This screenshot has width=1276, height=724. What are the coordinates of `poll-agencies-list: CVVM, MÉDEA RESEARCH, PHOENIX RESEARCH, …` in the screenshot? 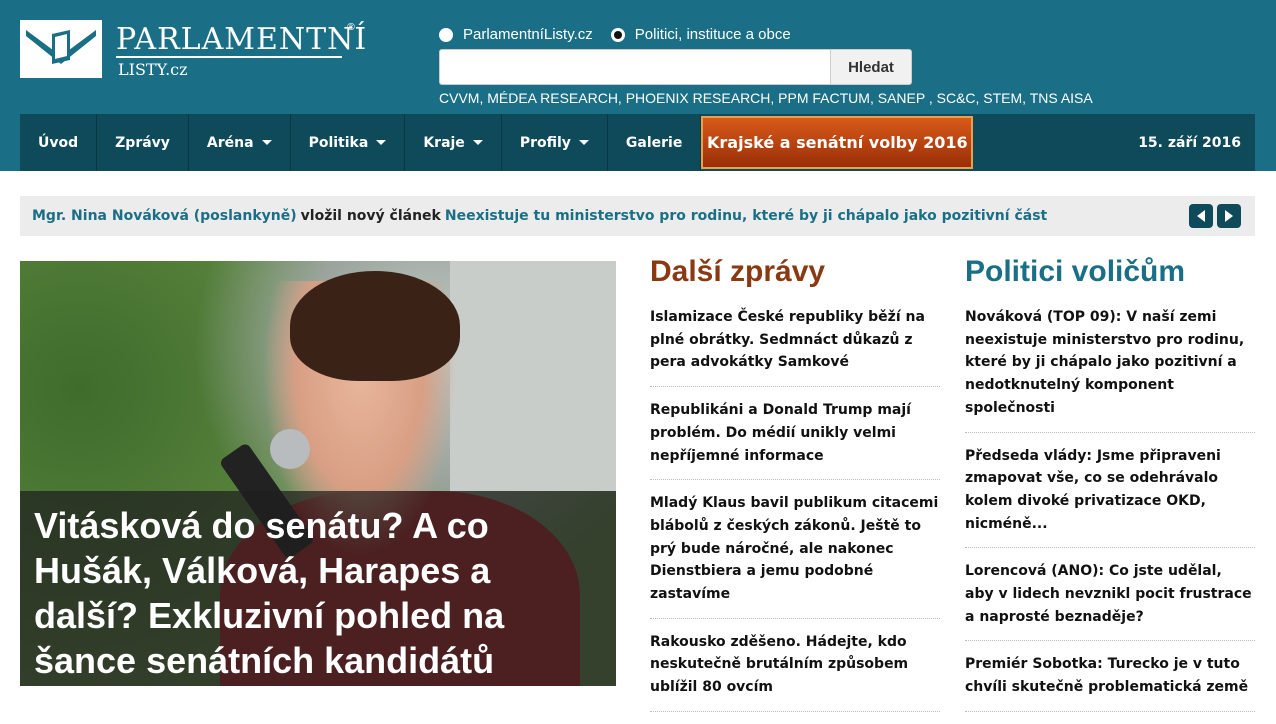 It's located at (766, 98).